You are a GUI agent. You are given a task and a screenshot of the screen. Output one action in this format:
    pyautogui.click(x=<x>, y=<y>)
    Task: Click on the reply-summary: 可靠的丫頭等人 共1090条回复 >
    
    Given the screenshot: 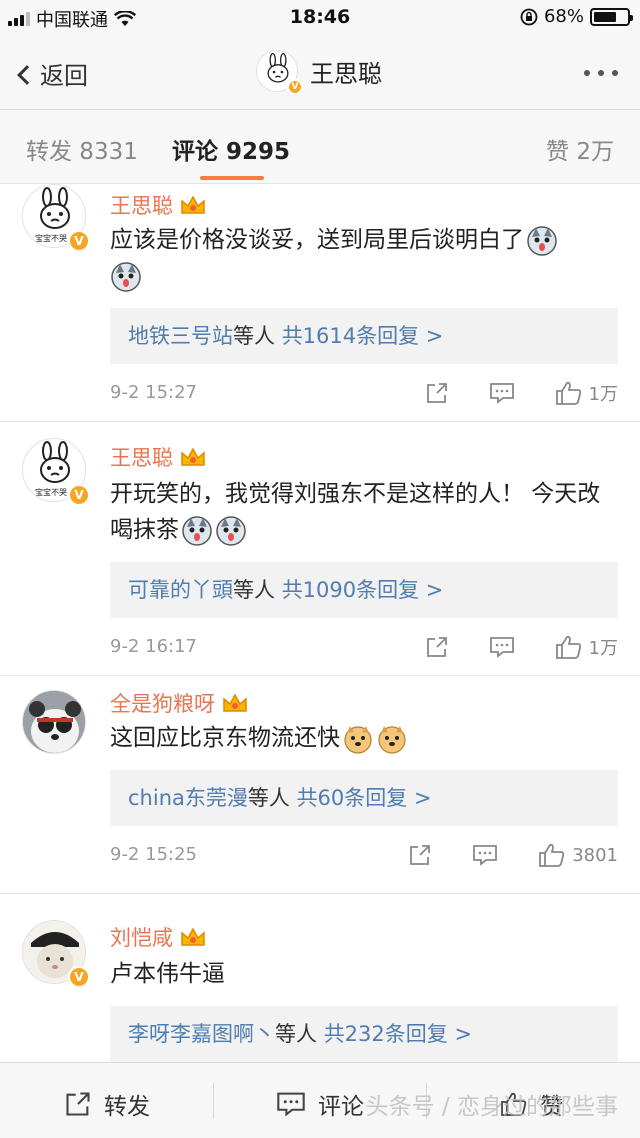 What is the action you would take?
    pyautogui.click(x=364, y=590)
    